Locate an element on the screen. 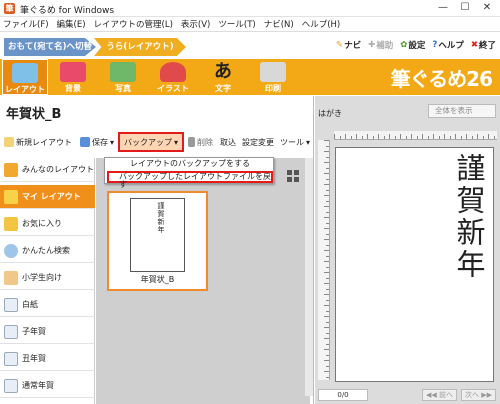  menu-edit: 編集(E) is located at coordinates (71, 24).